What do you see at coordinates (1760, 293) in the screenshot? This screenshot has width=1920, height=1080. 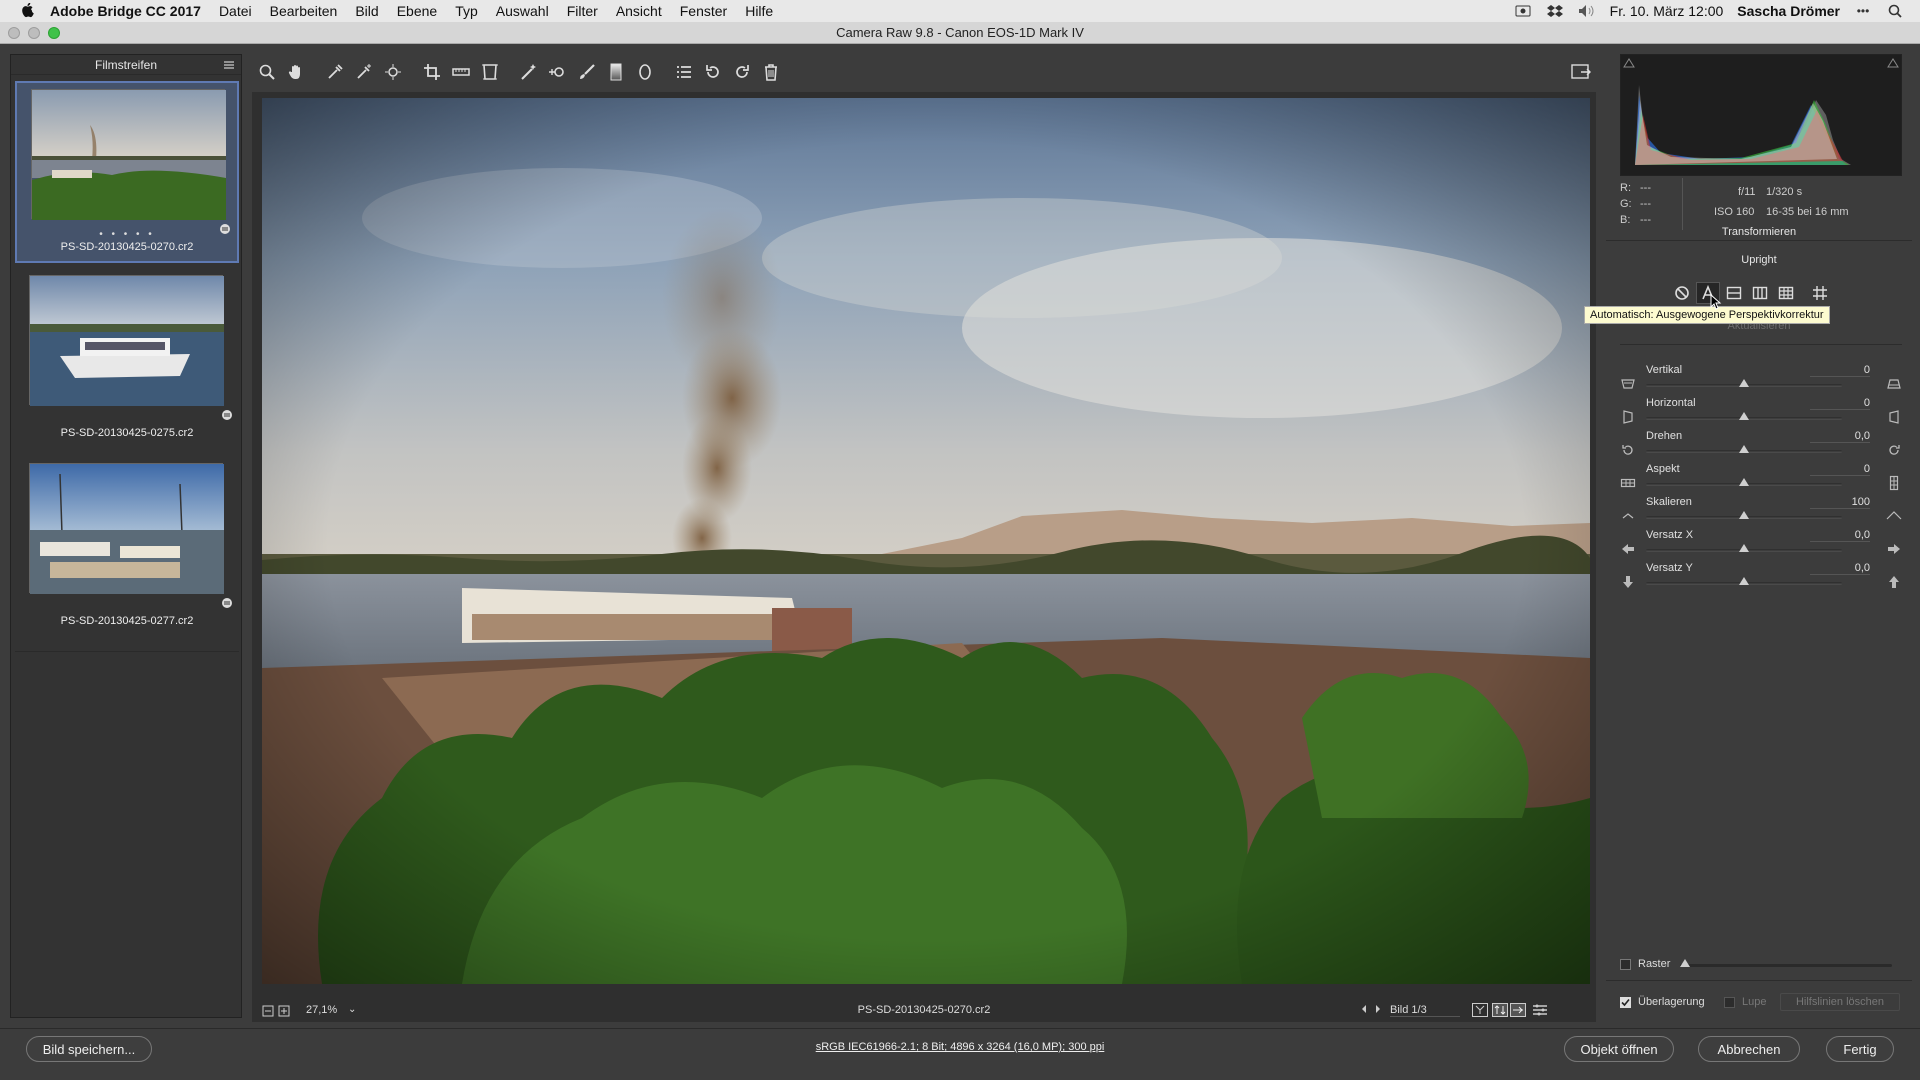 I see `upright-vertical-icon` at bounding box center [1760, 293].